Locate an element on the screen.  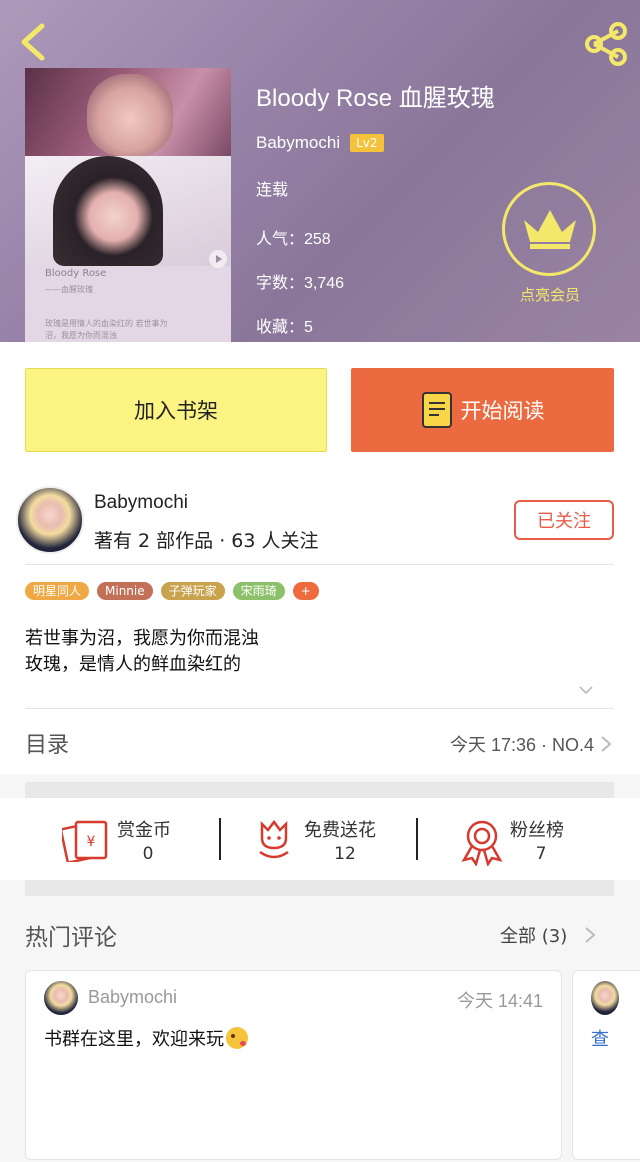
author-stats: 著有 2 部作品 · 63 人关注 is located at coordinates (206, 541).